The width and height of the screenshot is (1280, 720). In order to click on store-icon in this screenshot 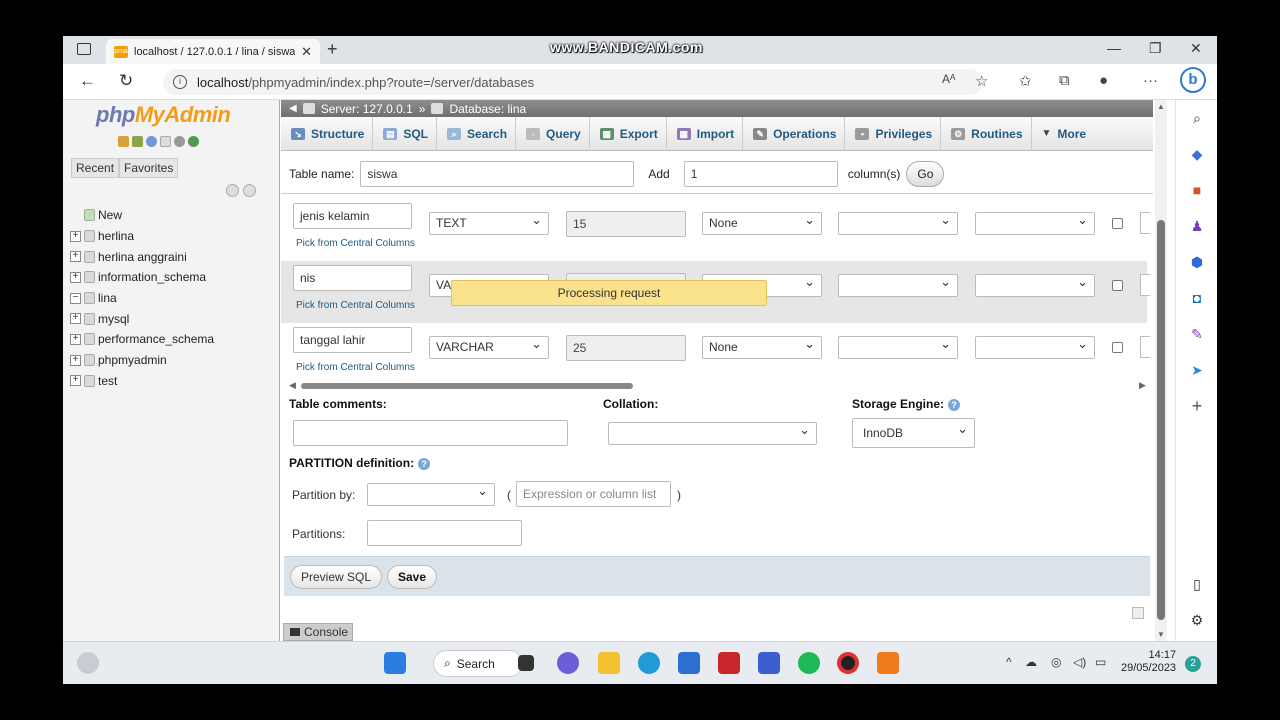, I will do `click(689, 663)`.